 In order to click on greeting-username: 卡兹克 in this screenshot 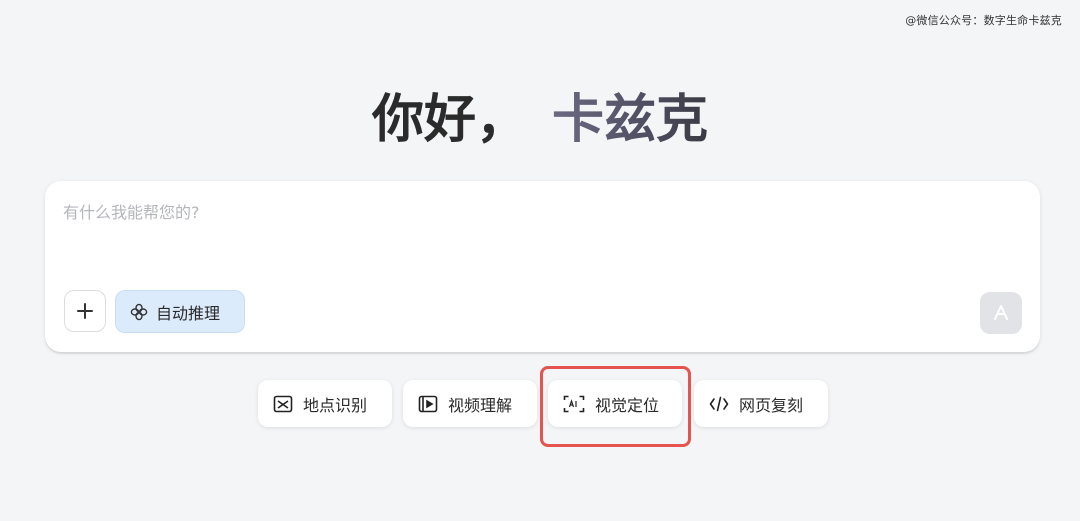, I will do `click(630, 120)`.